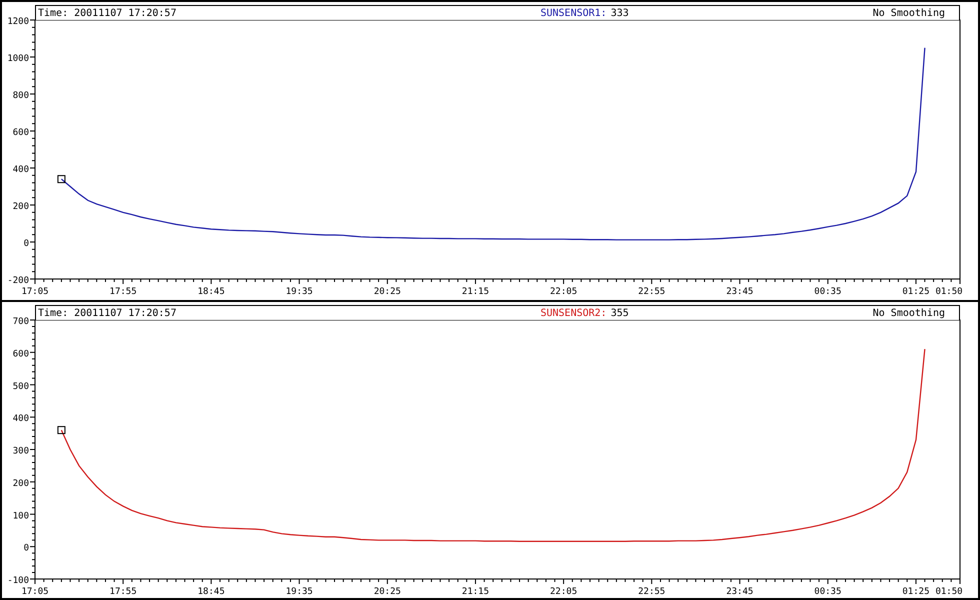 The height and width of the screenshot is (600, 980). What do you see at coordinates (20, 516) in the screenshot?
I see `y-tick-label: 100` at bounding box center [20, 516].